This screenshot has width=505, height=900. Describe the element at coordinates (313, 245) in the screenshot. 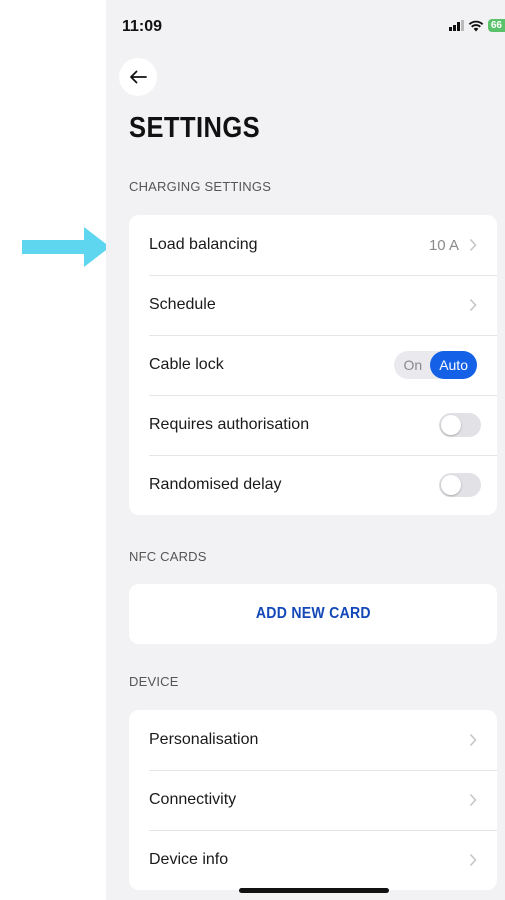

I see `row-load-balancing: Load balancing 10 A` at that location.